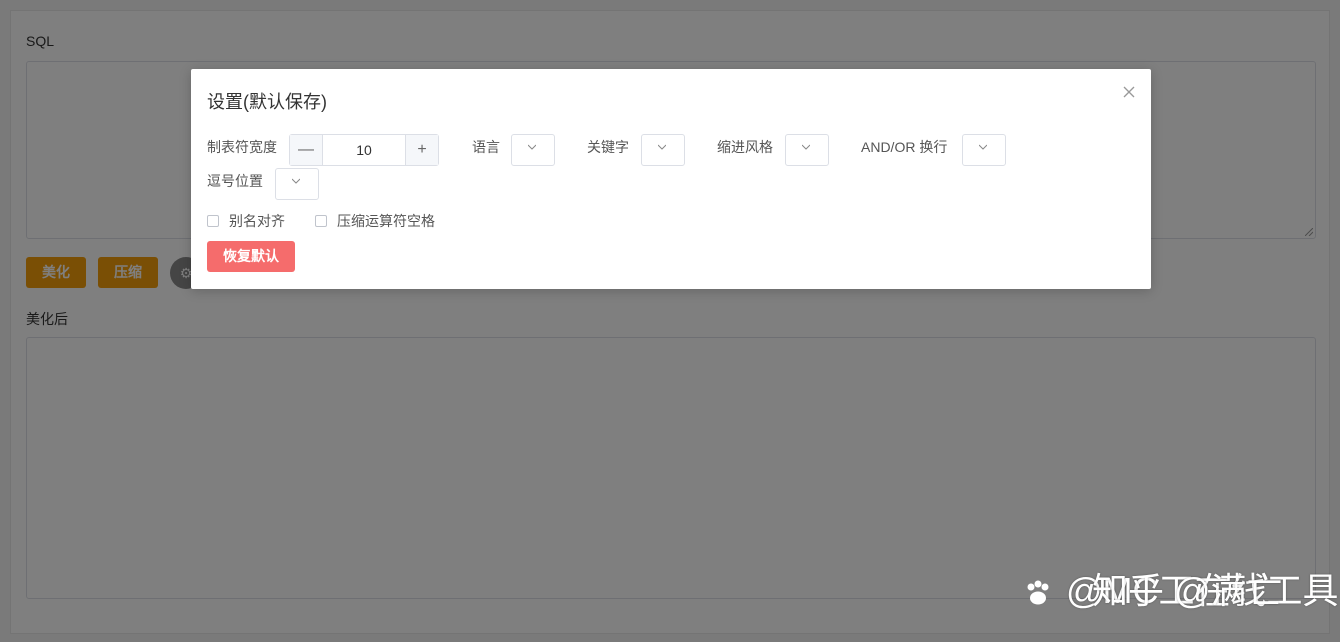  I want to click on tab-width-stepper: — 10 +, so click(364, 150).